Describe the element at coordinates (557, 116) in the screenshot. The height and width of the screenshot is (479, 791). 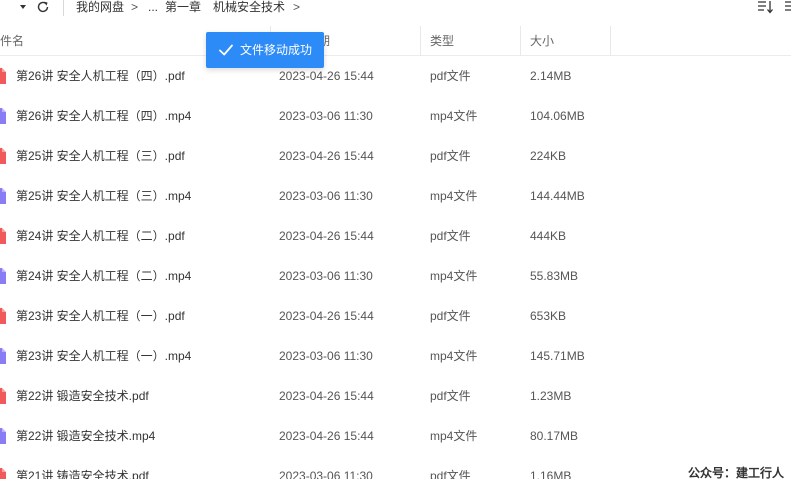
I see `file-size: 104.06MB` at that location.